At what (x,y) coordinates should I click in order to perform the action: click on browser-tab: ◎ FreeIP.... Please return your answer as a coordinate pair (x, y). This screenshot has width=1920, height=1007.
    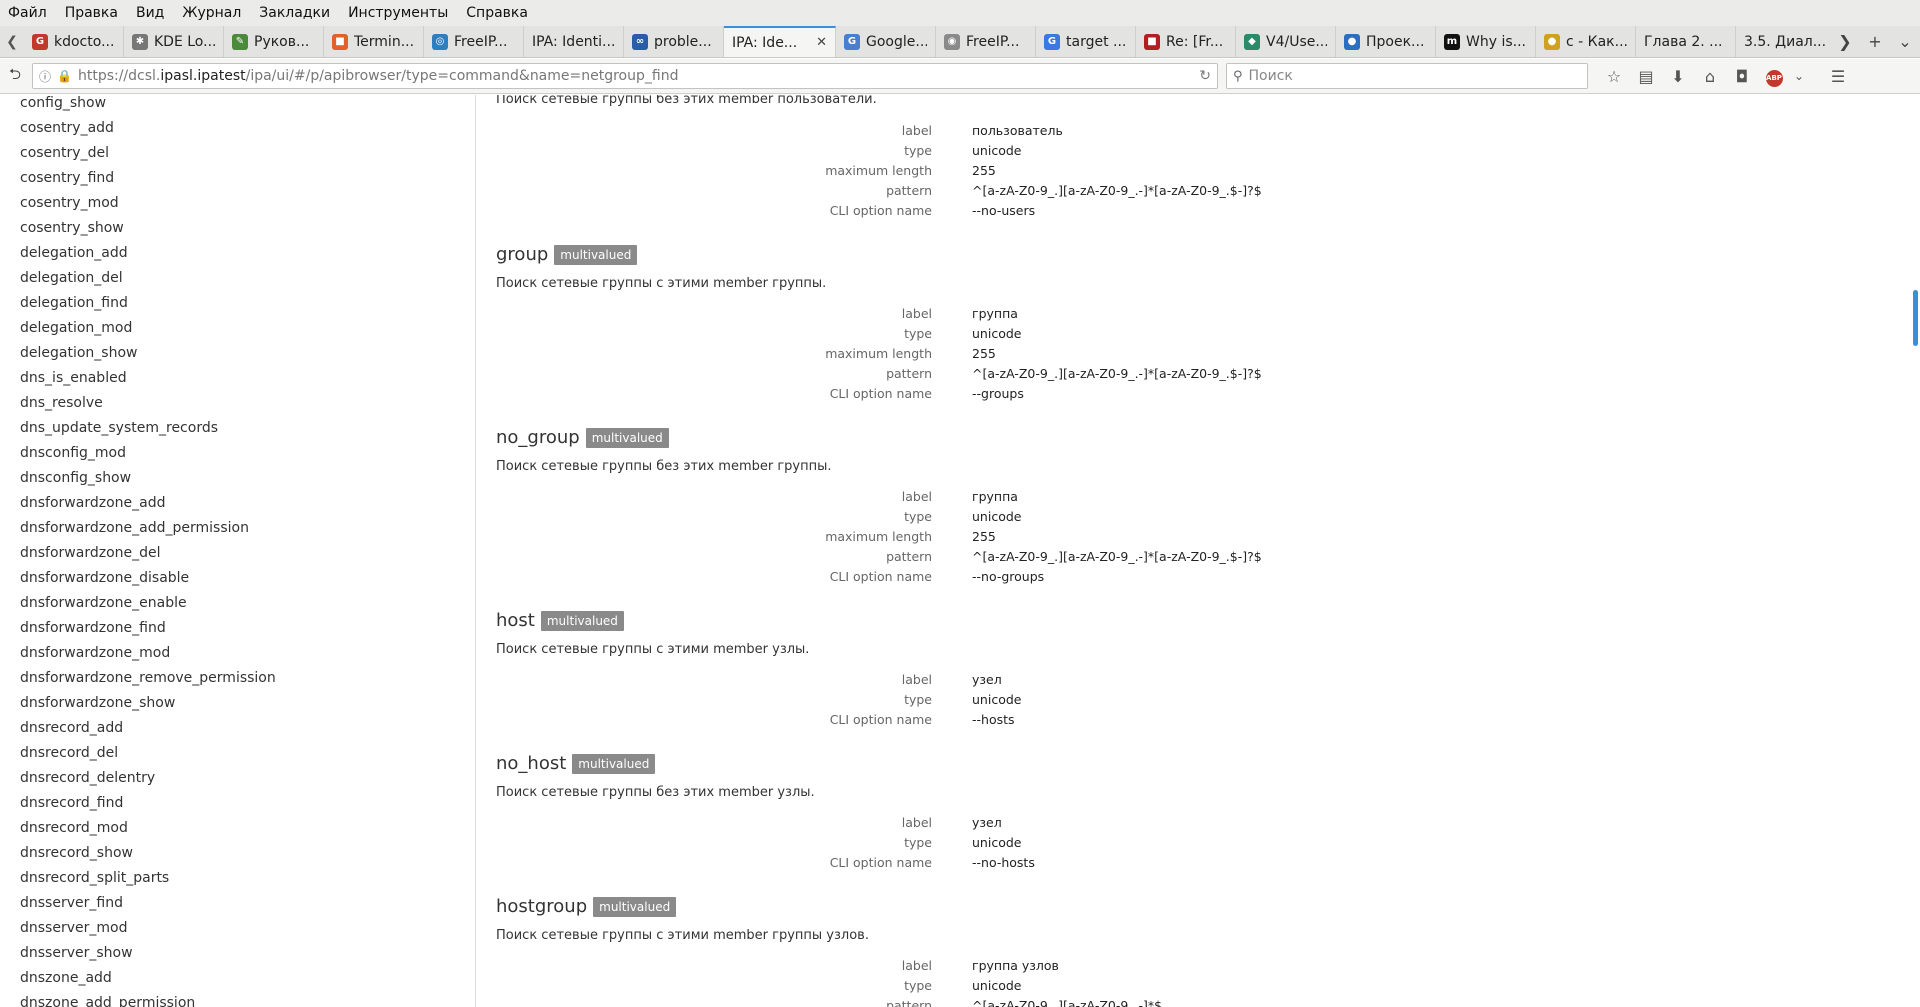
    Looking at the image, I should click on (474, 41).